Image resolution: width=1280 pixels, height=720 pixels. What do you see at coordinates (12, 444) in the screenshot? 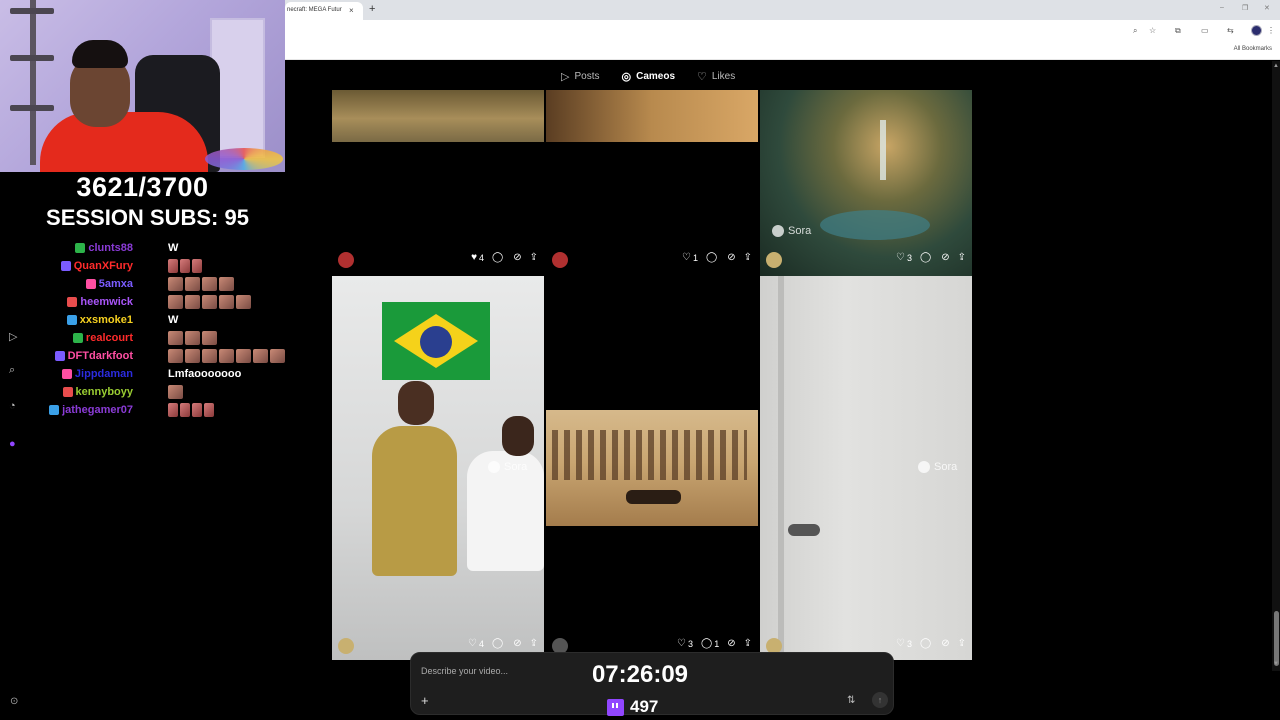
I see `channel-avatar-icon: ●` at bounding box center [12, 444].